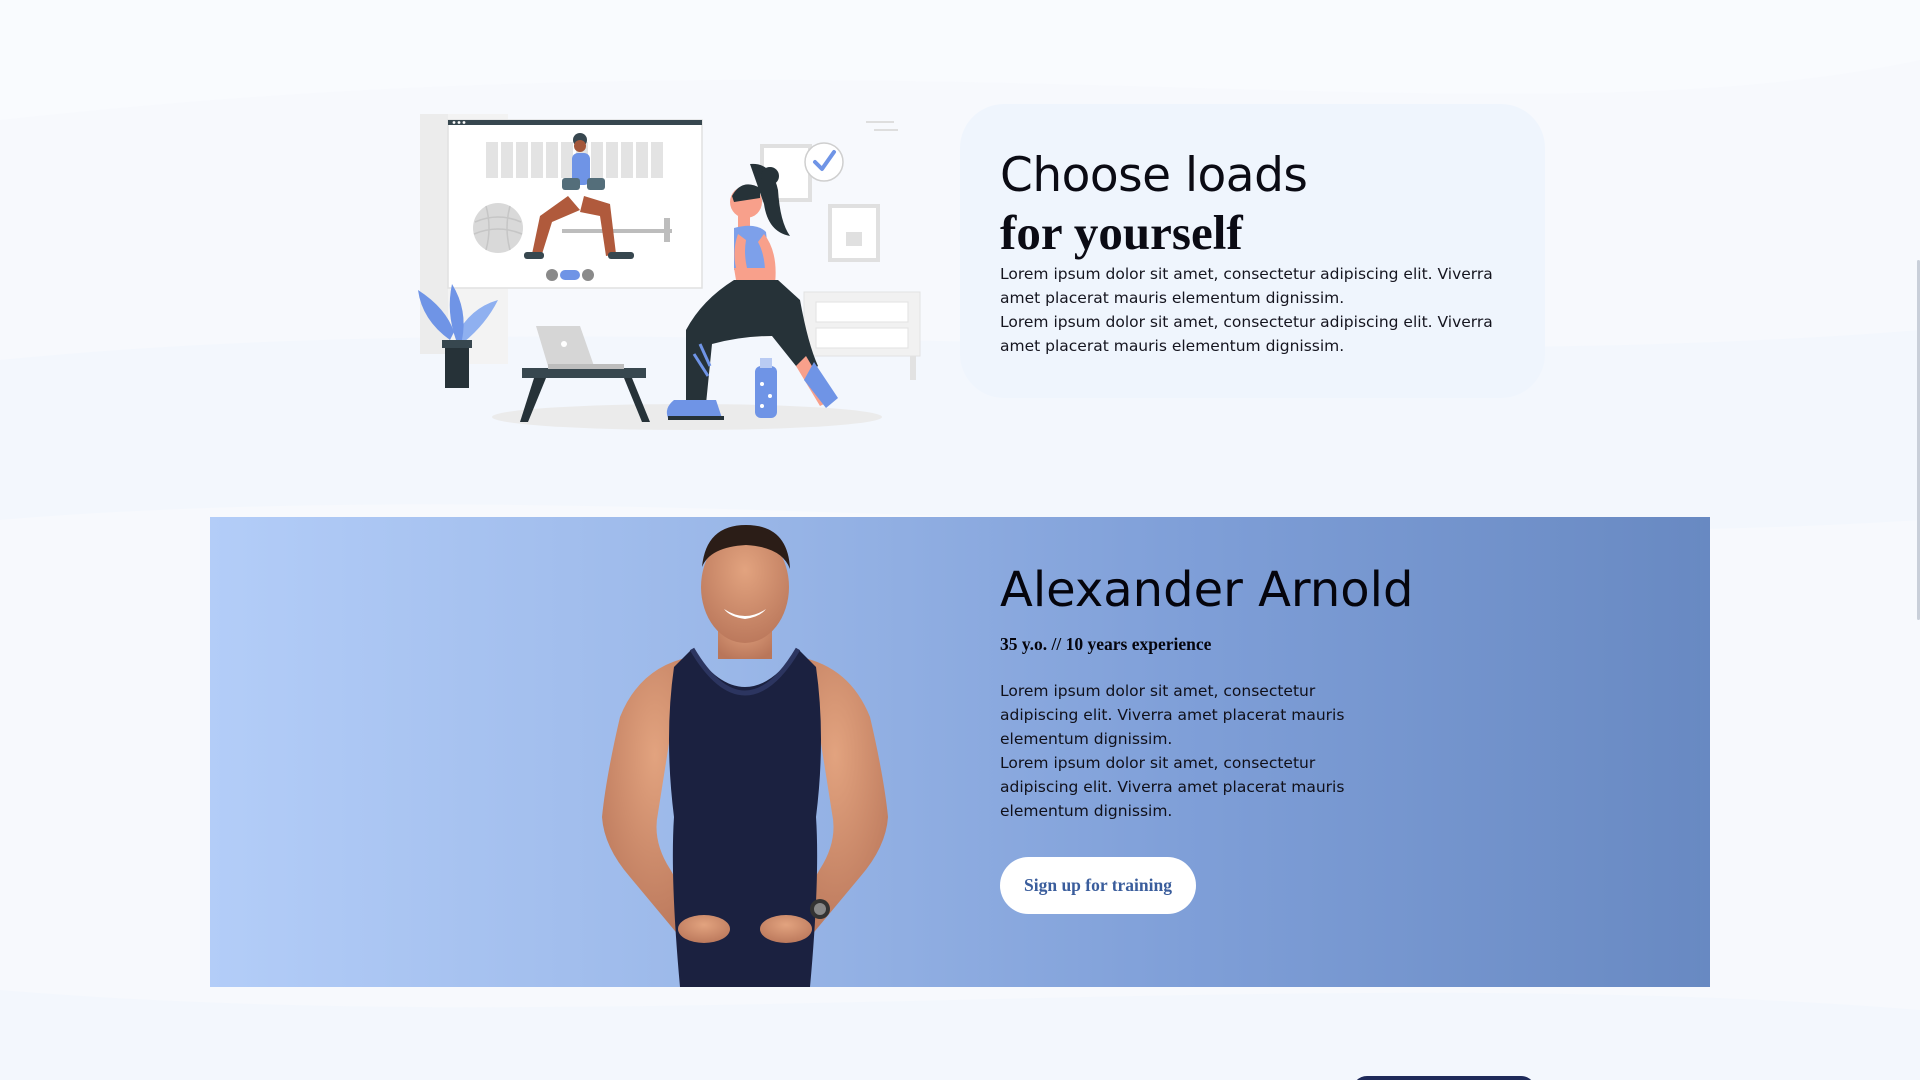 Image resolution: width=1920 pixels, height=1080 pixels. Describe the element at coordinates (1444, 1078) in the screenshot. I see `next-section-button` at that location.